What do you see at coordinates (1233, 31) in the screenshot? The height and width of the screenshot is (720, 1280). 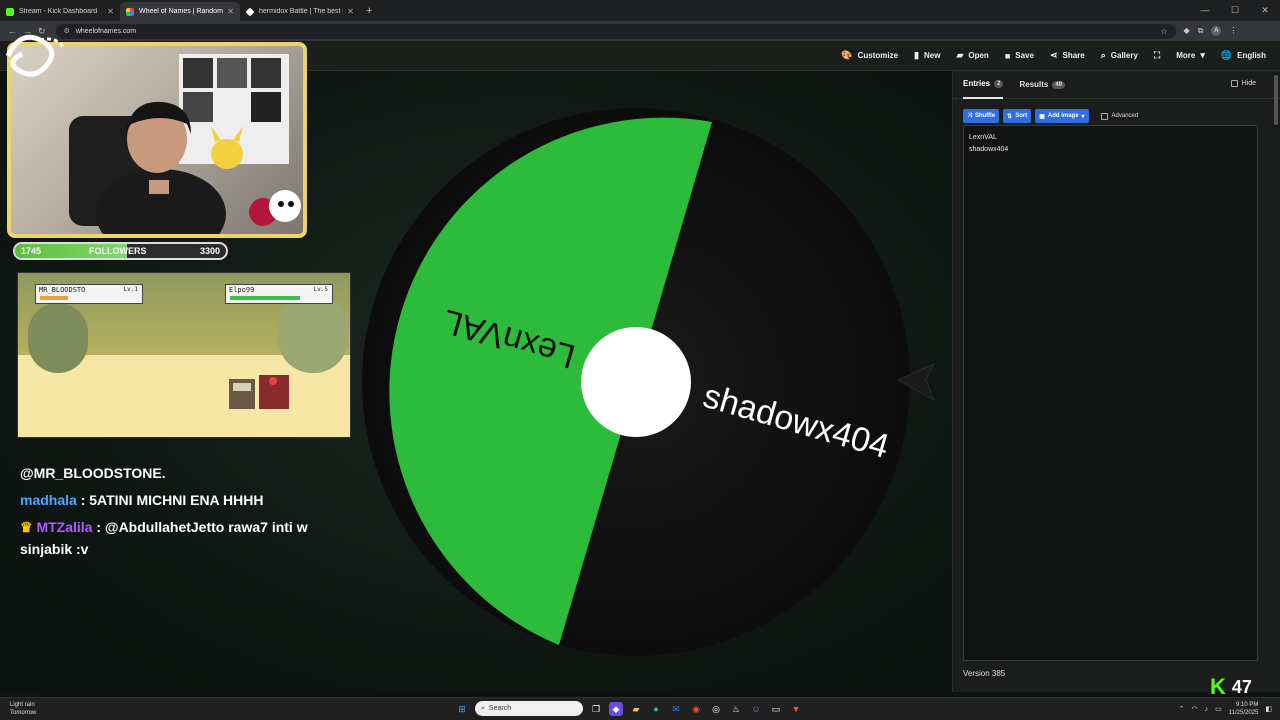 I see `menu-dots-icon: ⋮` at bounding box center [1233, 31].